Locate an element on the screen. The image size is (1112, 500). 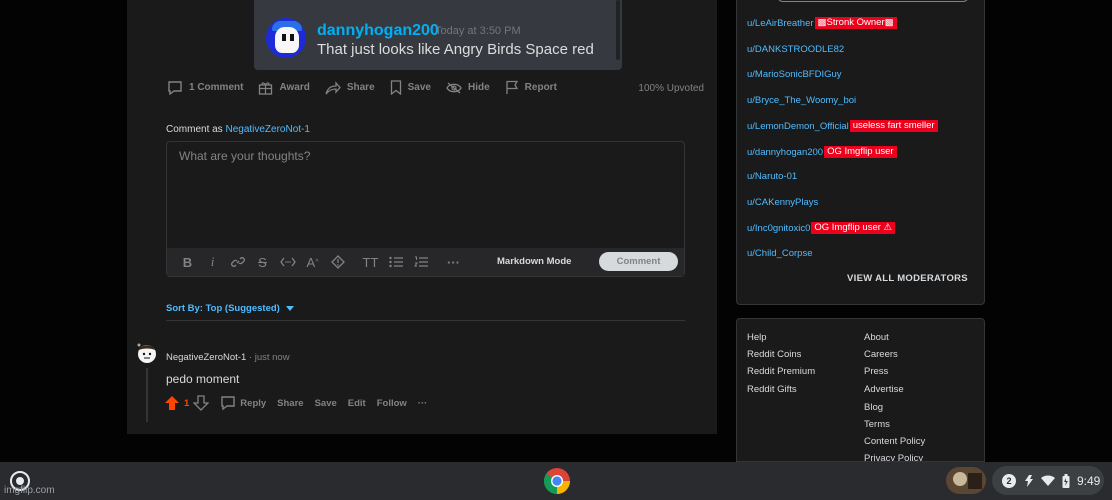
italic-icon: i is located at coordinates (212, 262).